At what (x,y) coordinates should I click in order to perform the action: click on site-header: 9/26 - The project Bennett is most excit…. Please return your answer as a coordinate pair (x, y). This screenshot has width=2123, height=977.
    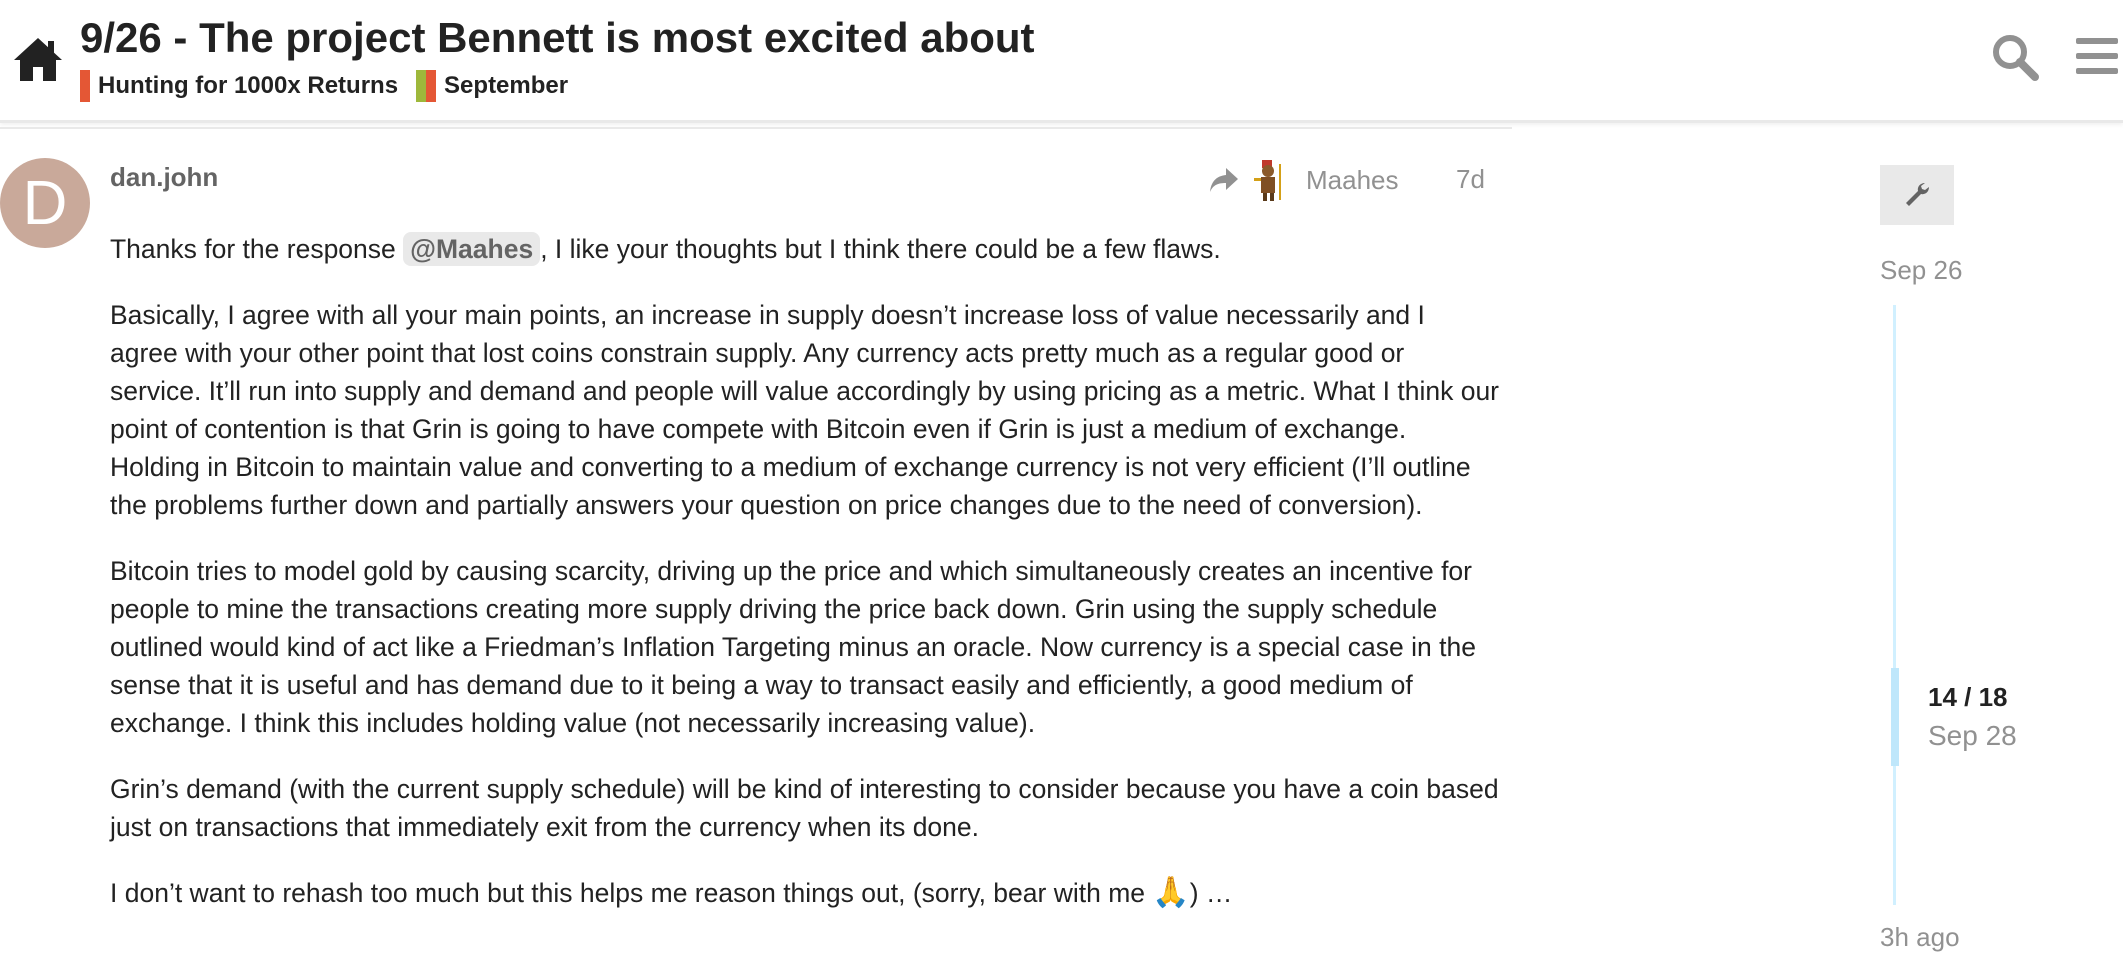
    Looking at the image, I should click on (1061, 61).